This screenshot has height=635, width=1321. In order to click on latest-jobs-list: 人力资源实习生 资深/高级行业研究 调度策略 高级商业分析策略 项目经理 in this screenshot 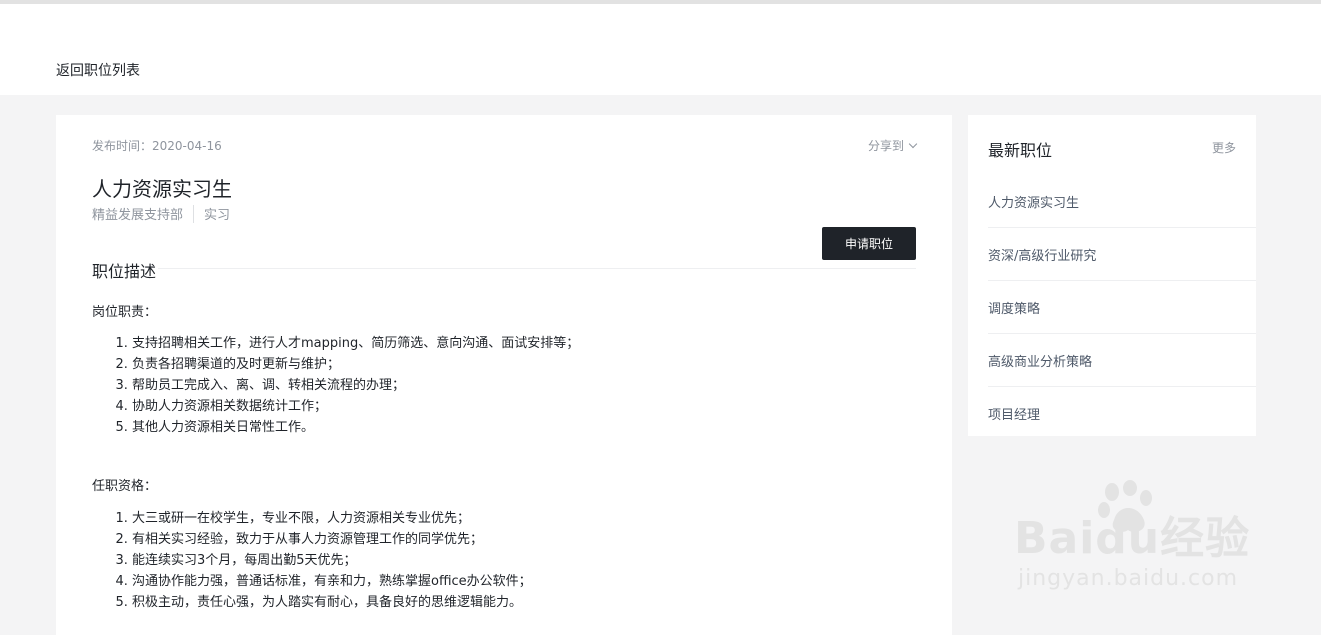, I will do `click(1112, 307)`.